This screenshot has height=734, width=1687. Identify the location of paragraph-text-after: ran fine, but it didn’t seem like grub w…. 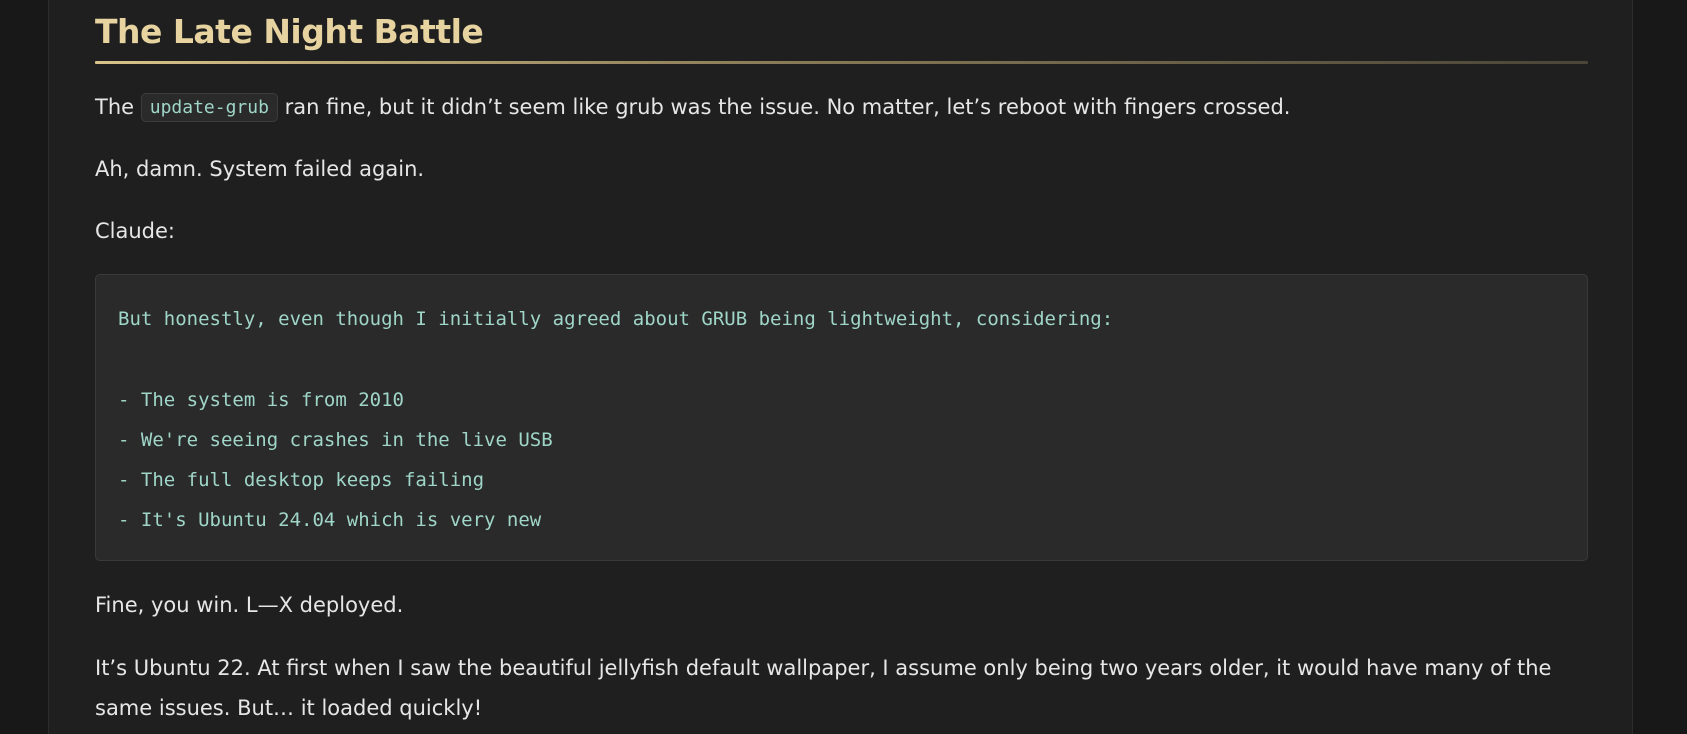
(784, 107).